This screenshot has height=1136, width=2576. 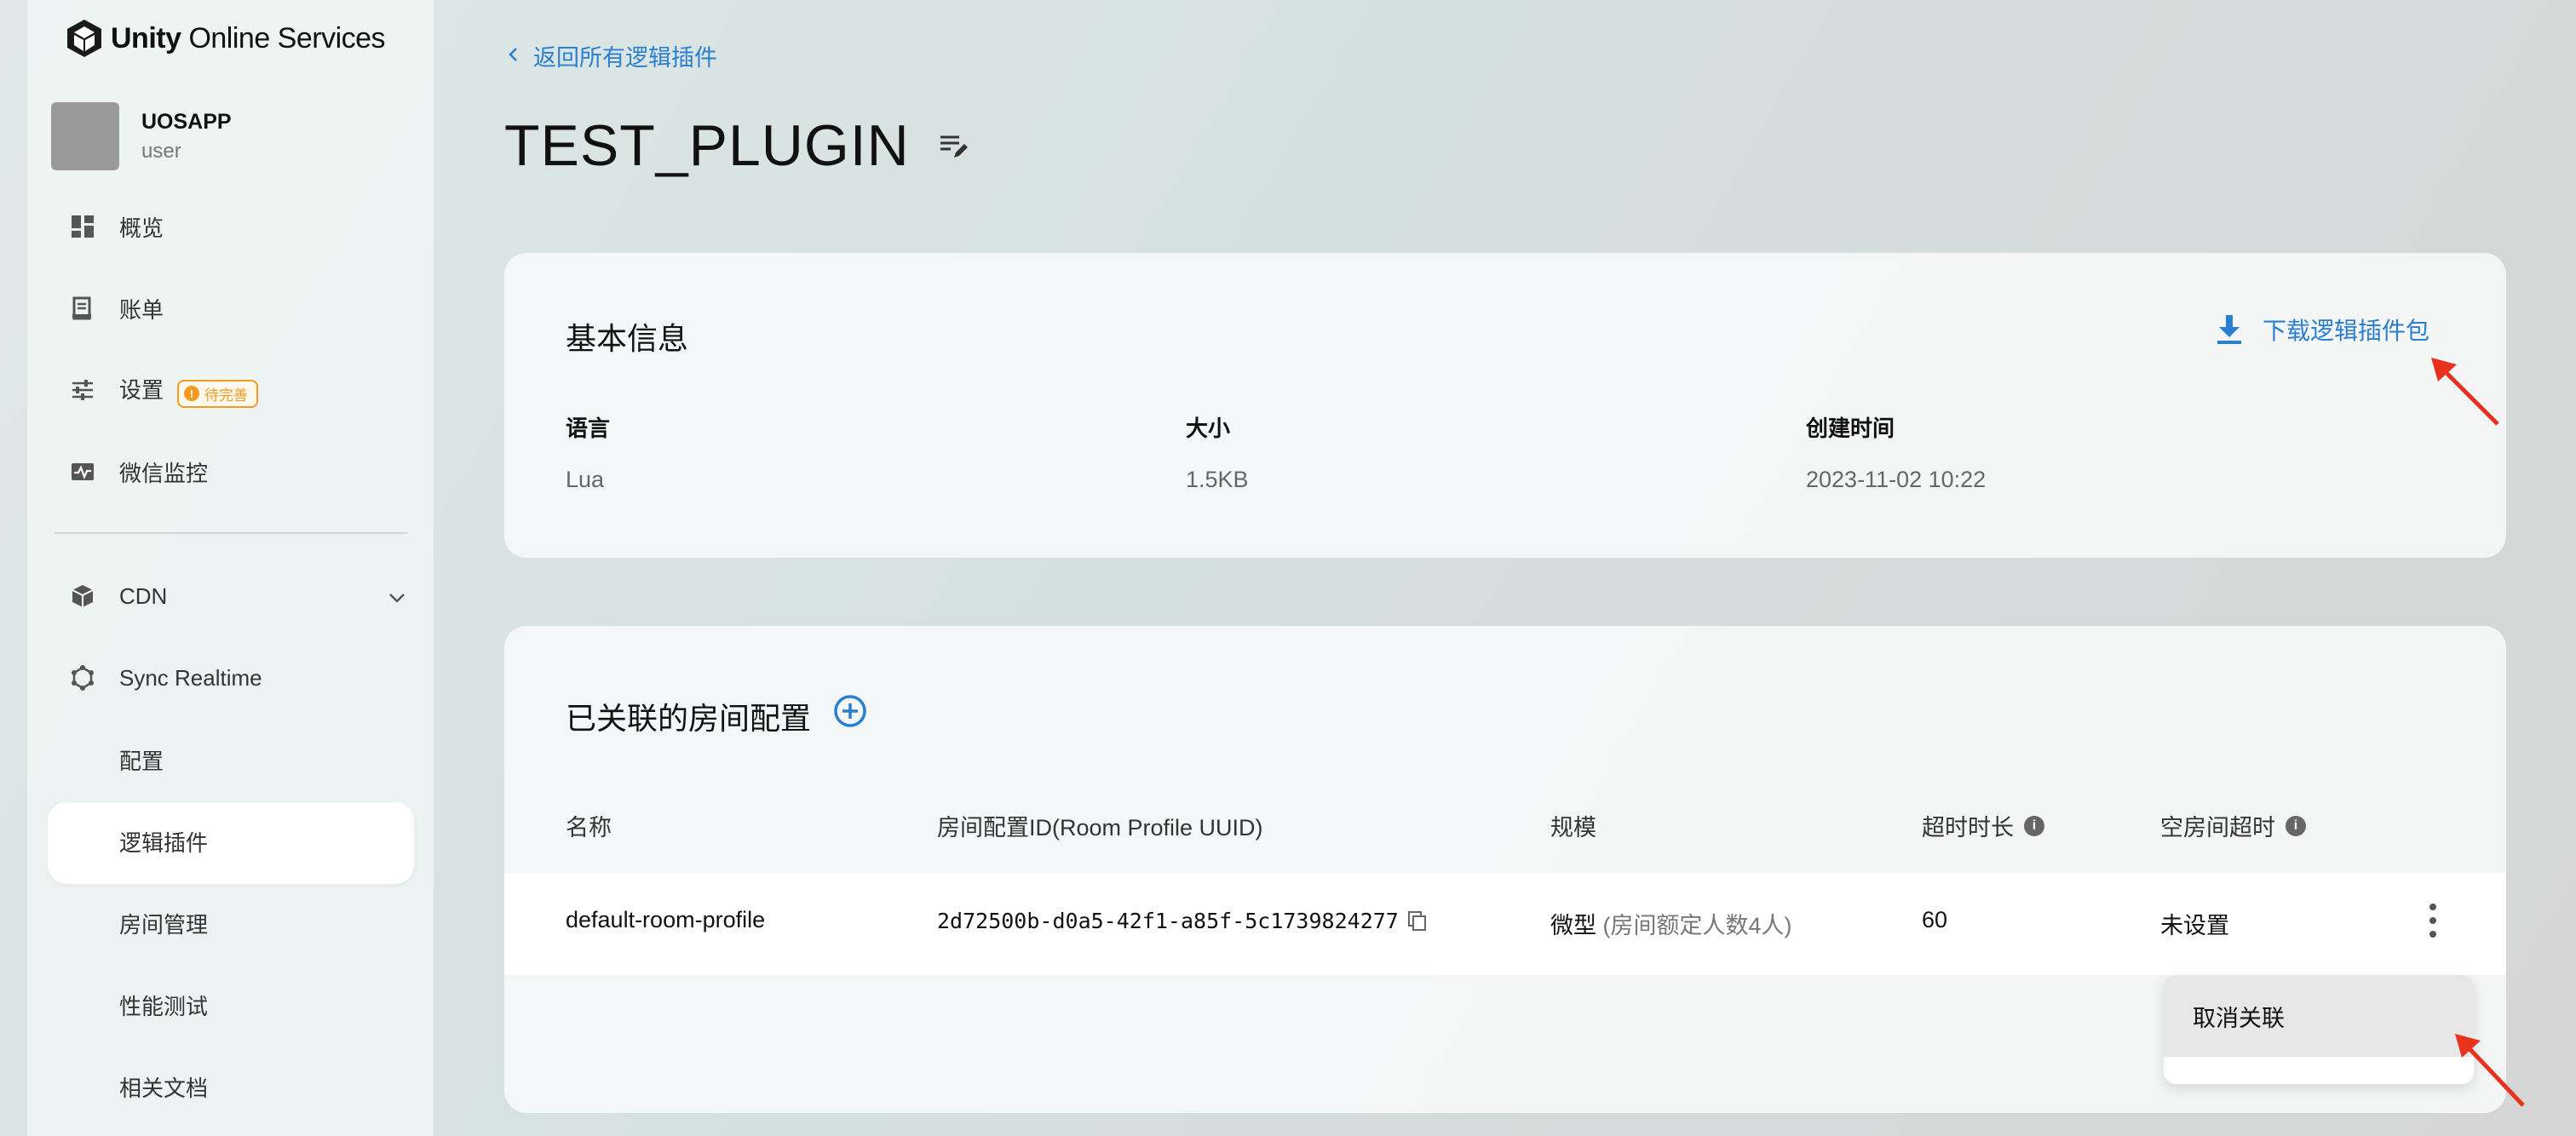 I want to click on info-label: 大小, so click(x=1209, y=428).